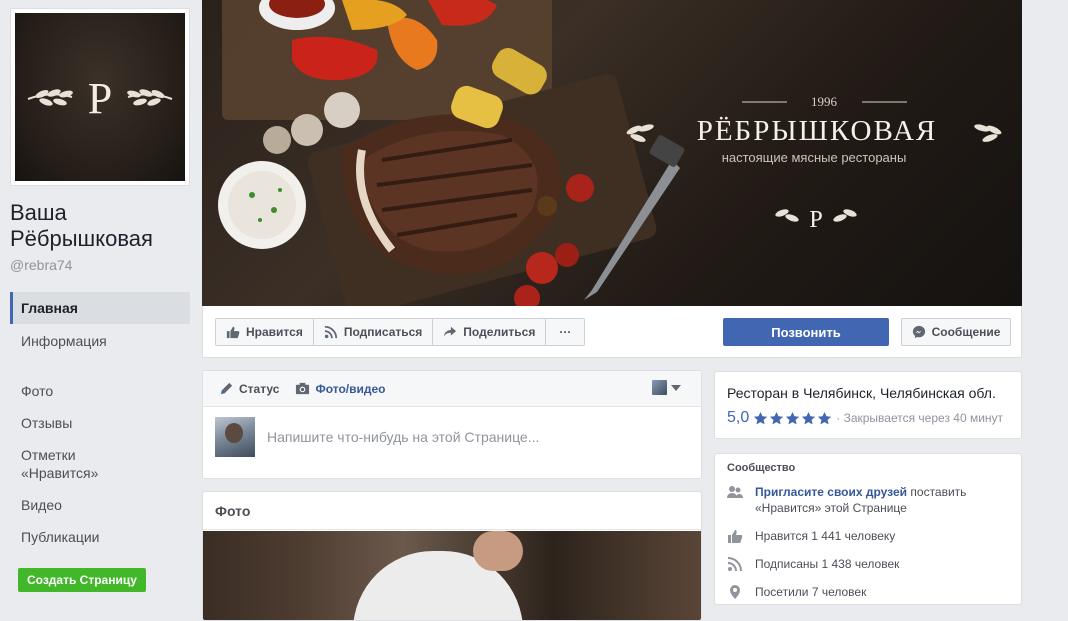 Image resolution: width=1068 pixels, height=621 pixels. I want to click on likes-count: Нравится 1 441 человеку, so click(825, 536).